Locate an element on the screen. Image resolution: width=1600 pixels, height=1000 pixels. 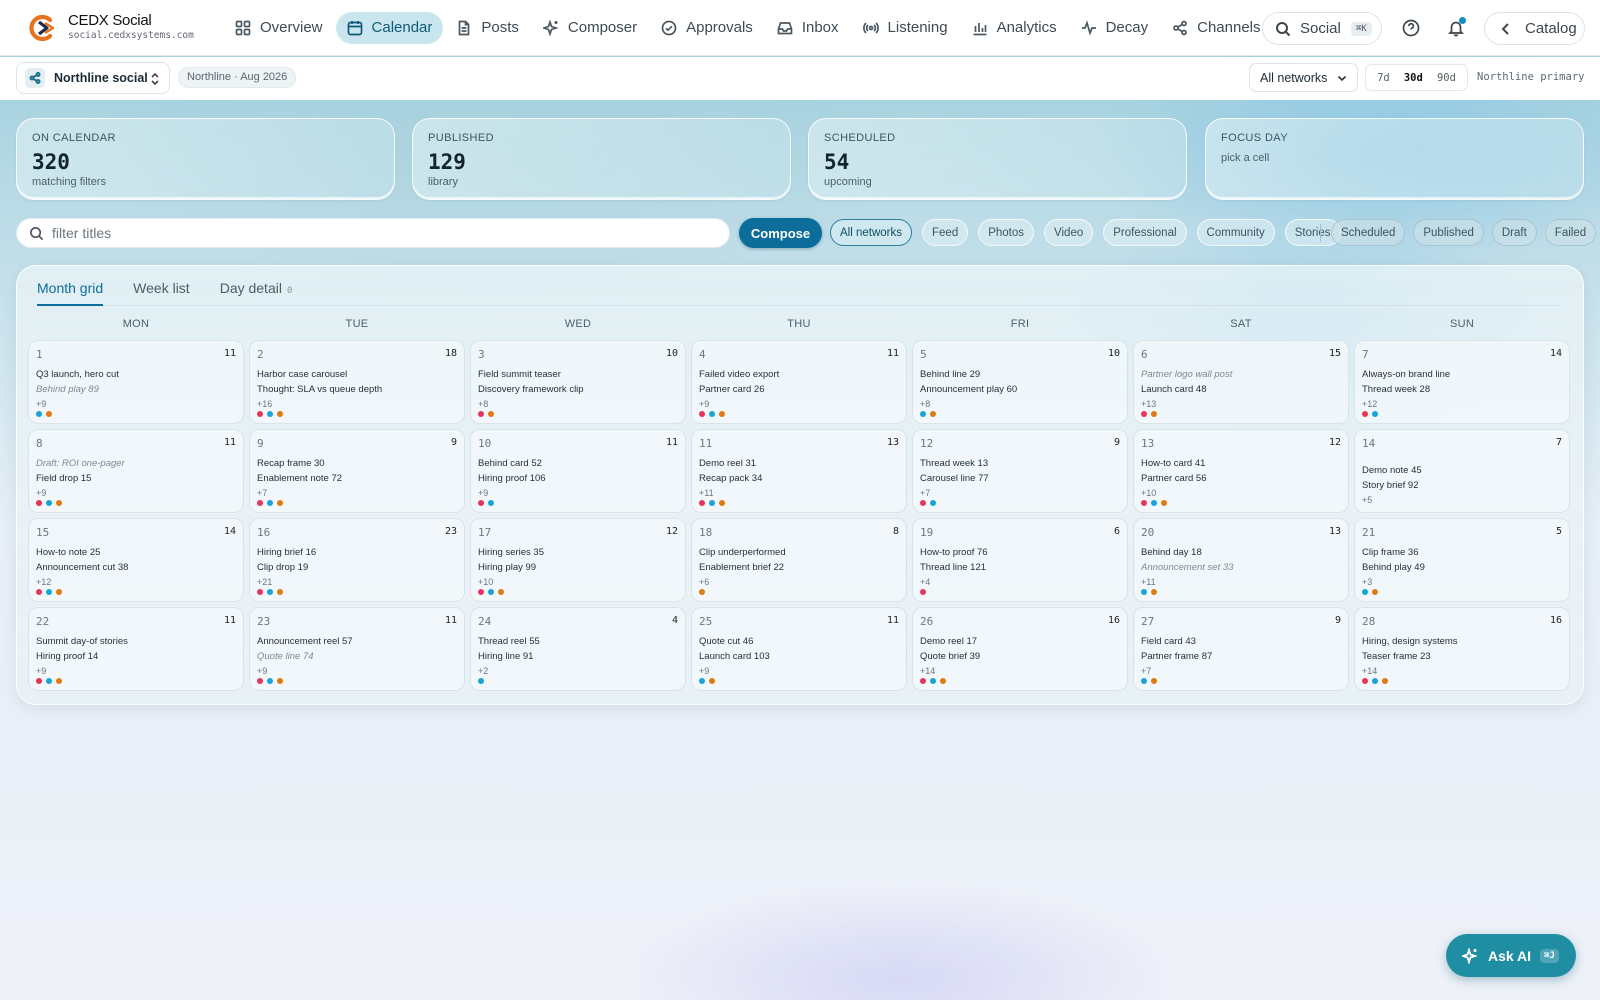
post-title: Clip underperformed is located at coordinates (799, 552).